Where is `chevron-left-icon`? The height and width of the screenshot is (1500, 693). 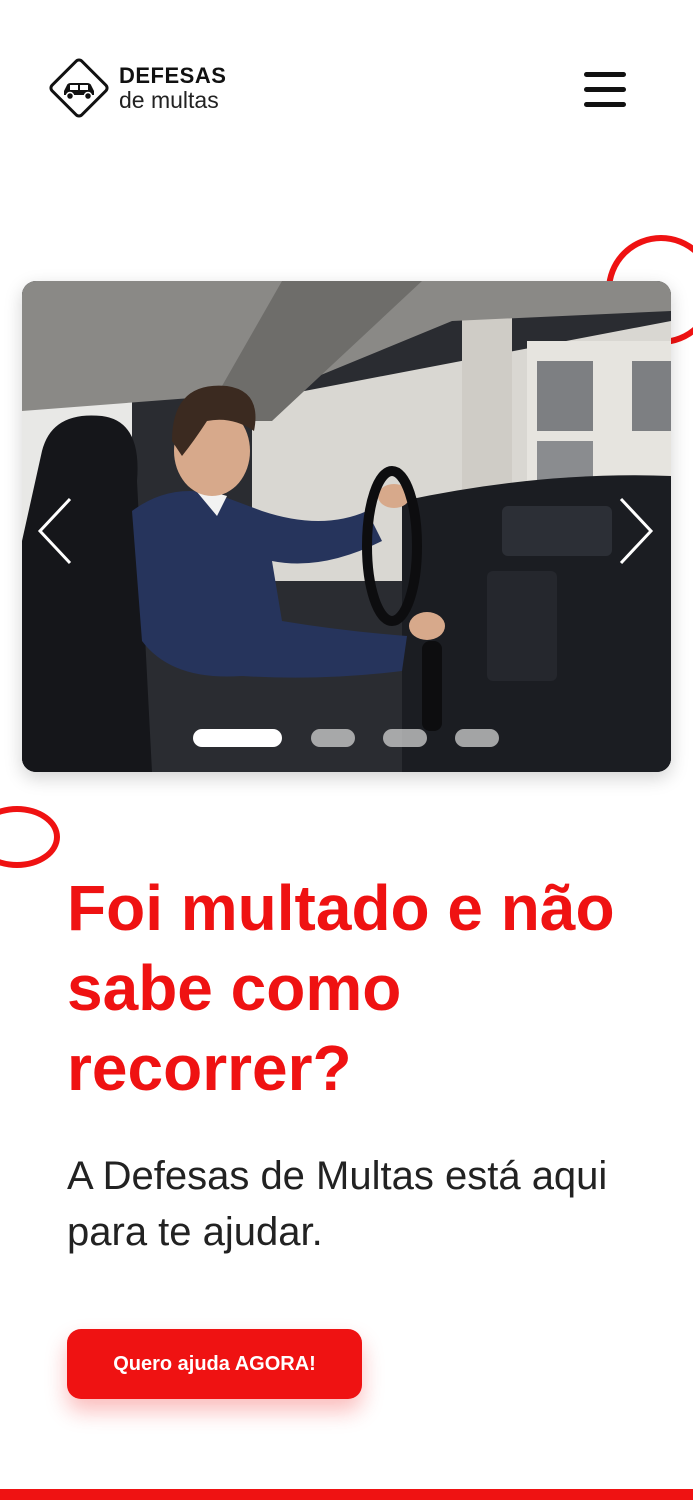 chevron-left-icon is located at coordinates (57, 531).